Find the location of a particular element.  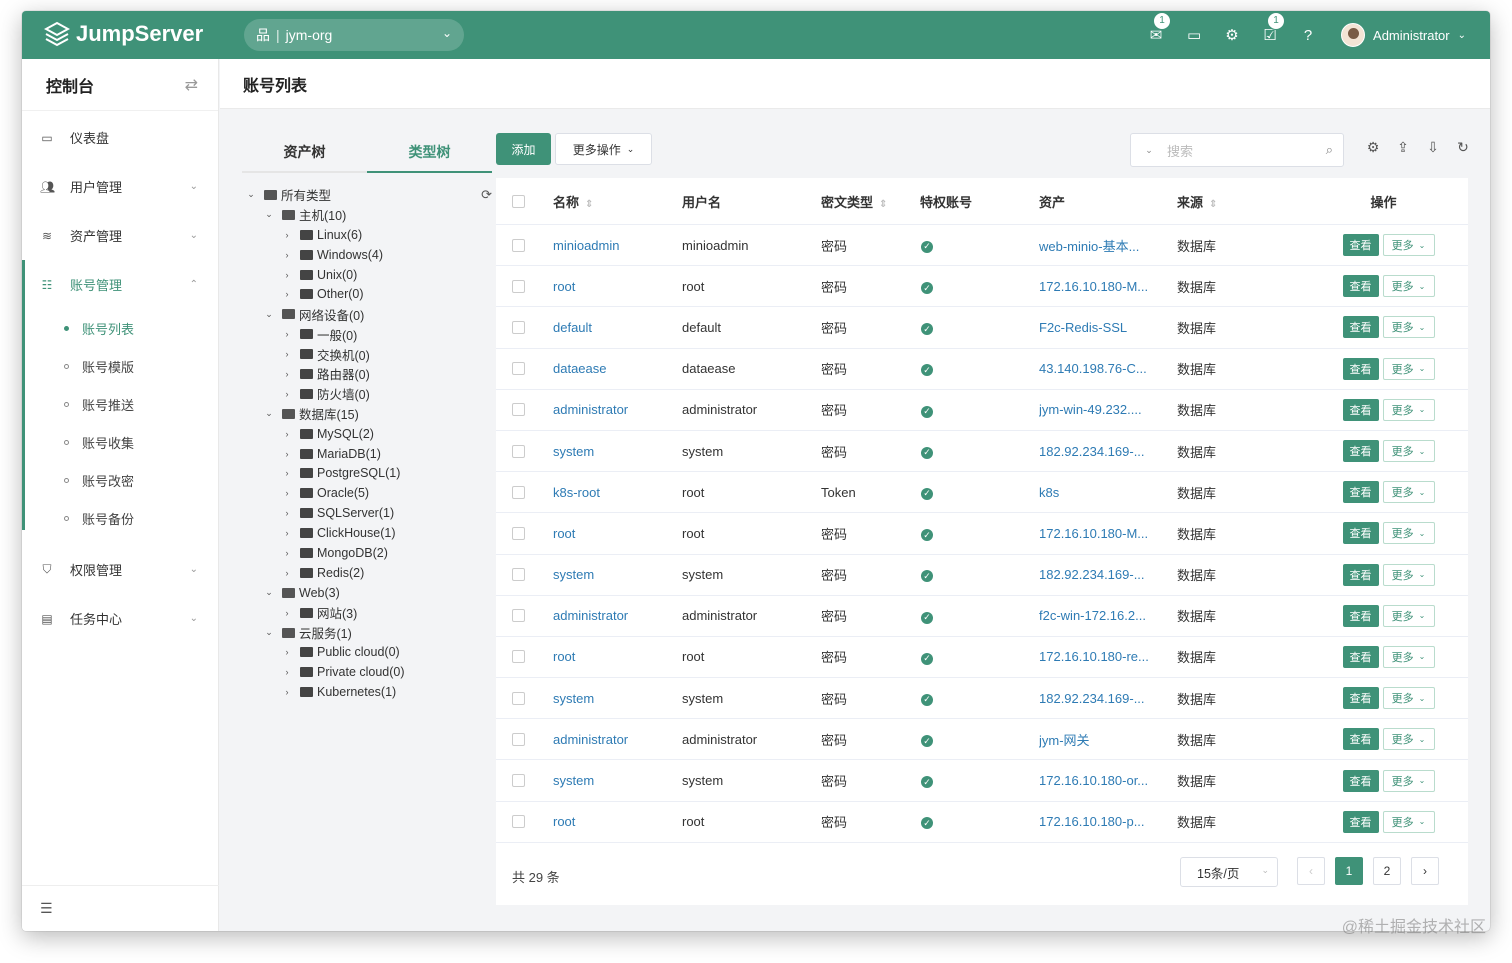

add-button: 添加 is located at coordinates (523, 149).